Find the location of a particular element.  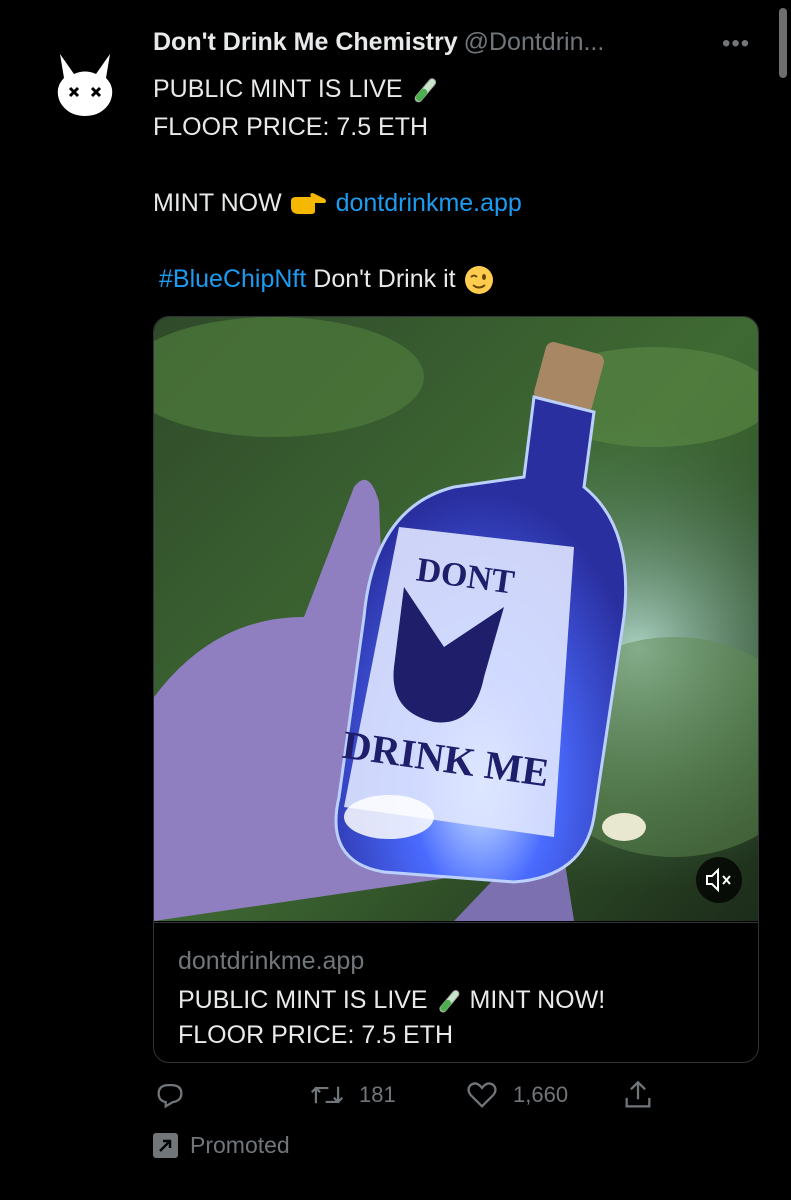

share-button is located at coordinates (638, 1095).